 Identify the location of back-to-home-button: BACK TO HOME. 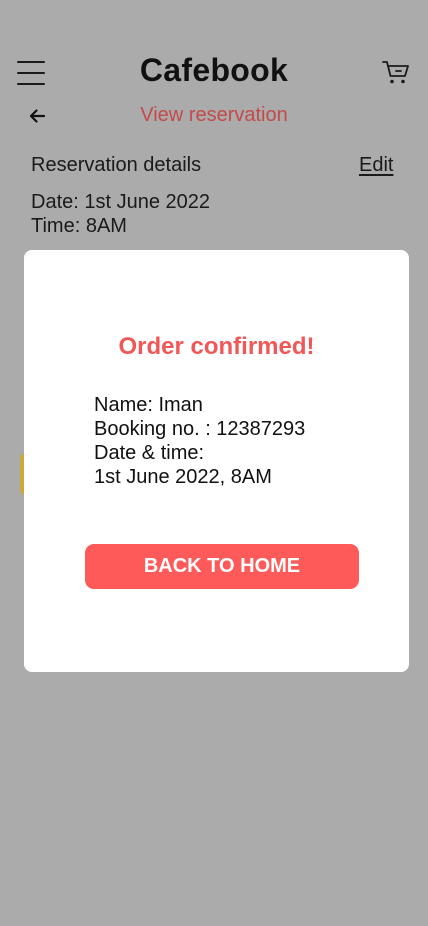
(222, 566).